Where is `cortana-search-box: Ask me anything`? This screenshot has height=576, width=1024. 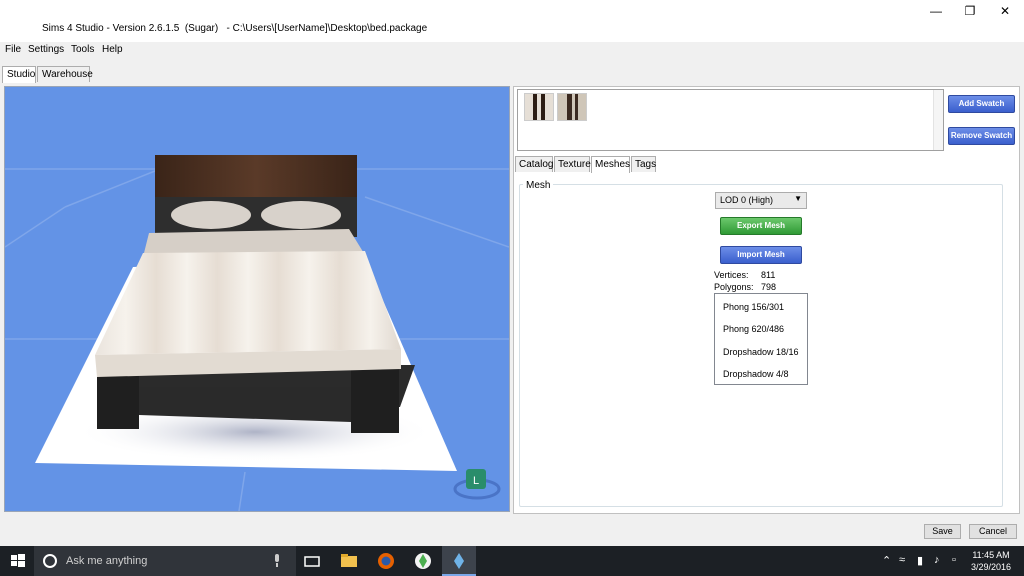
cortana-search-box: Ask me anything is located at coordinates (165, 561).